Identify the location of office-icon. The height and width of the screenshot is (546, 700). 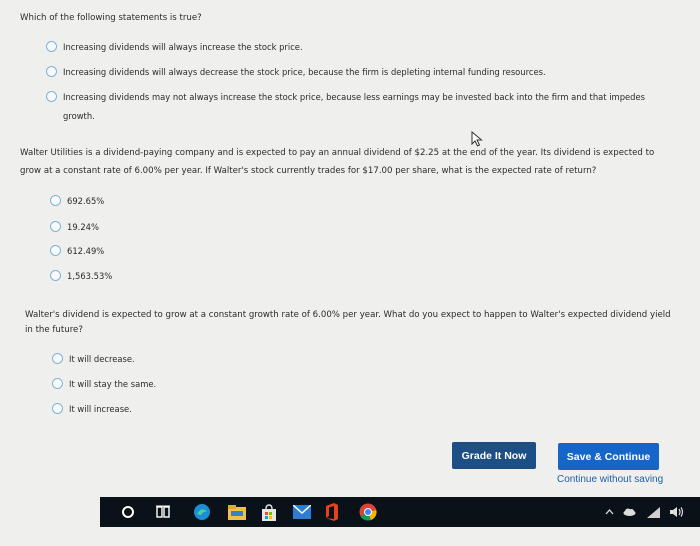
(332, 512).